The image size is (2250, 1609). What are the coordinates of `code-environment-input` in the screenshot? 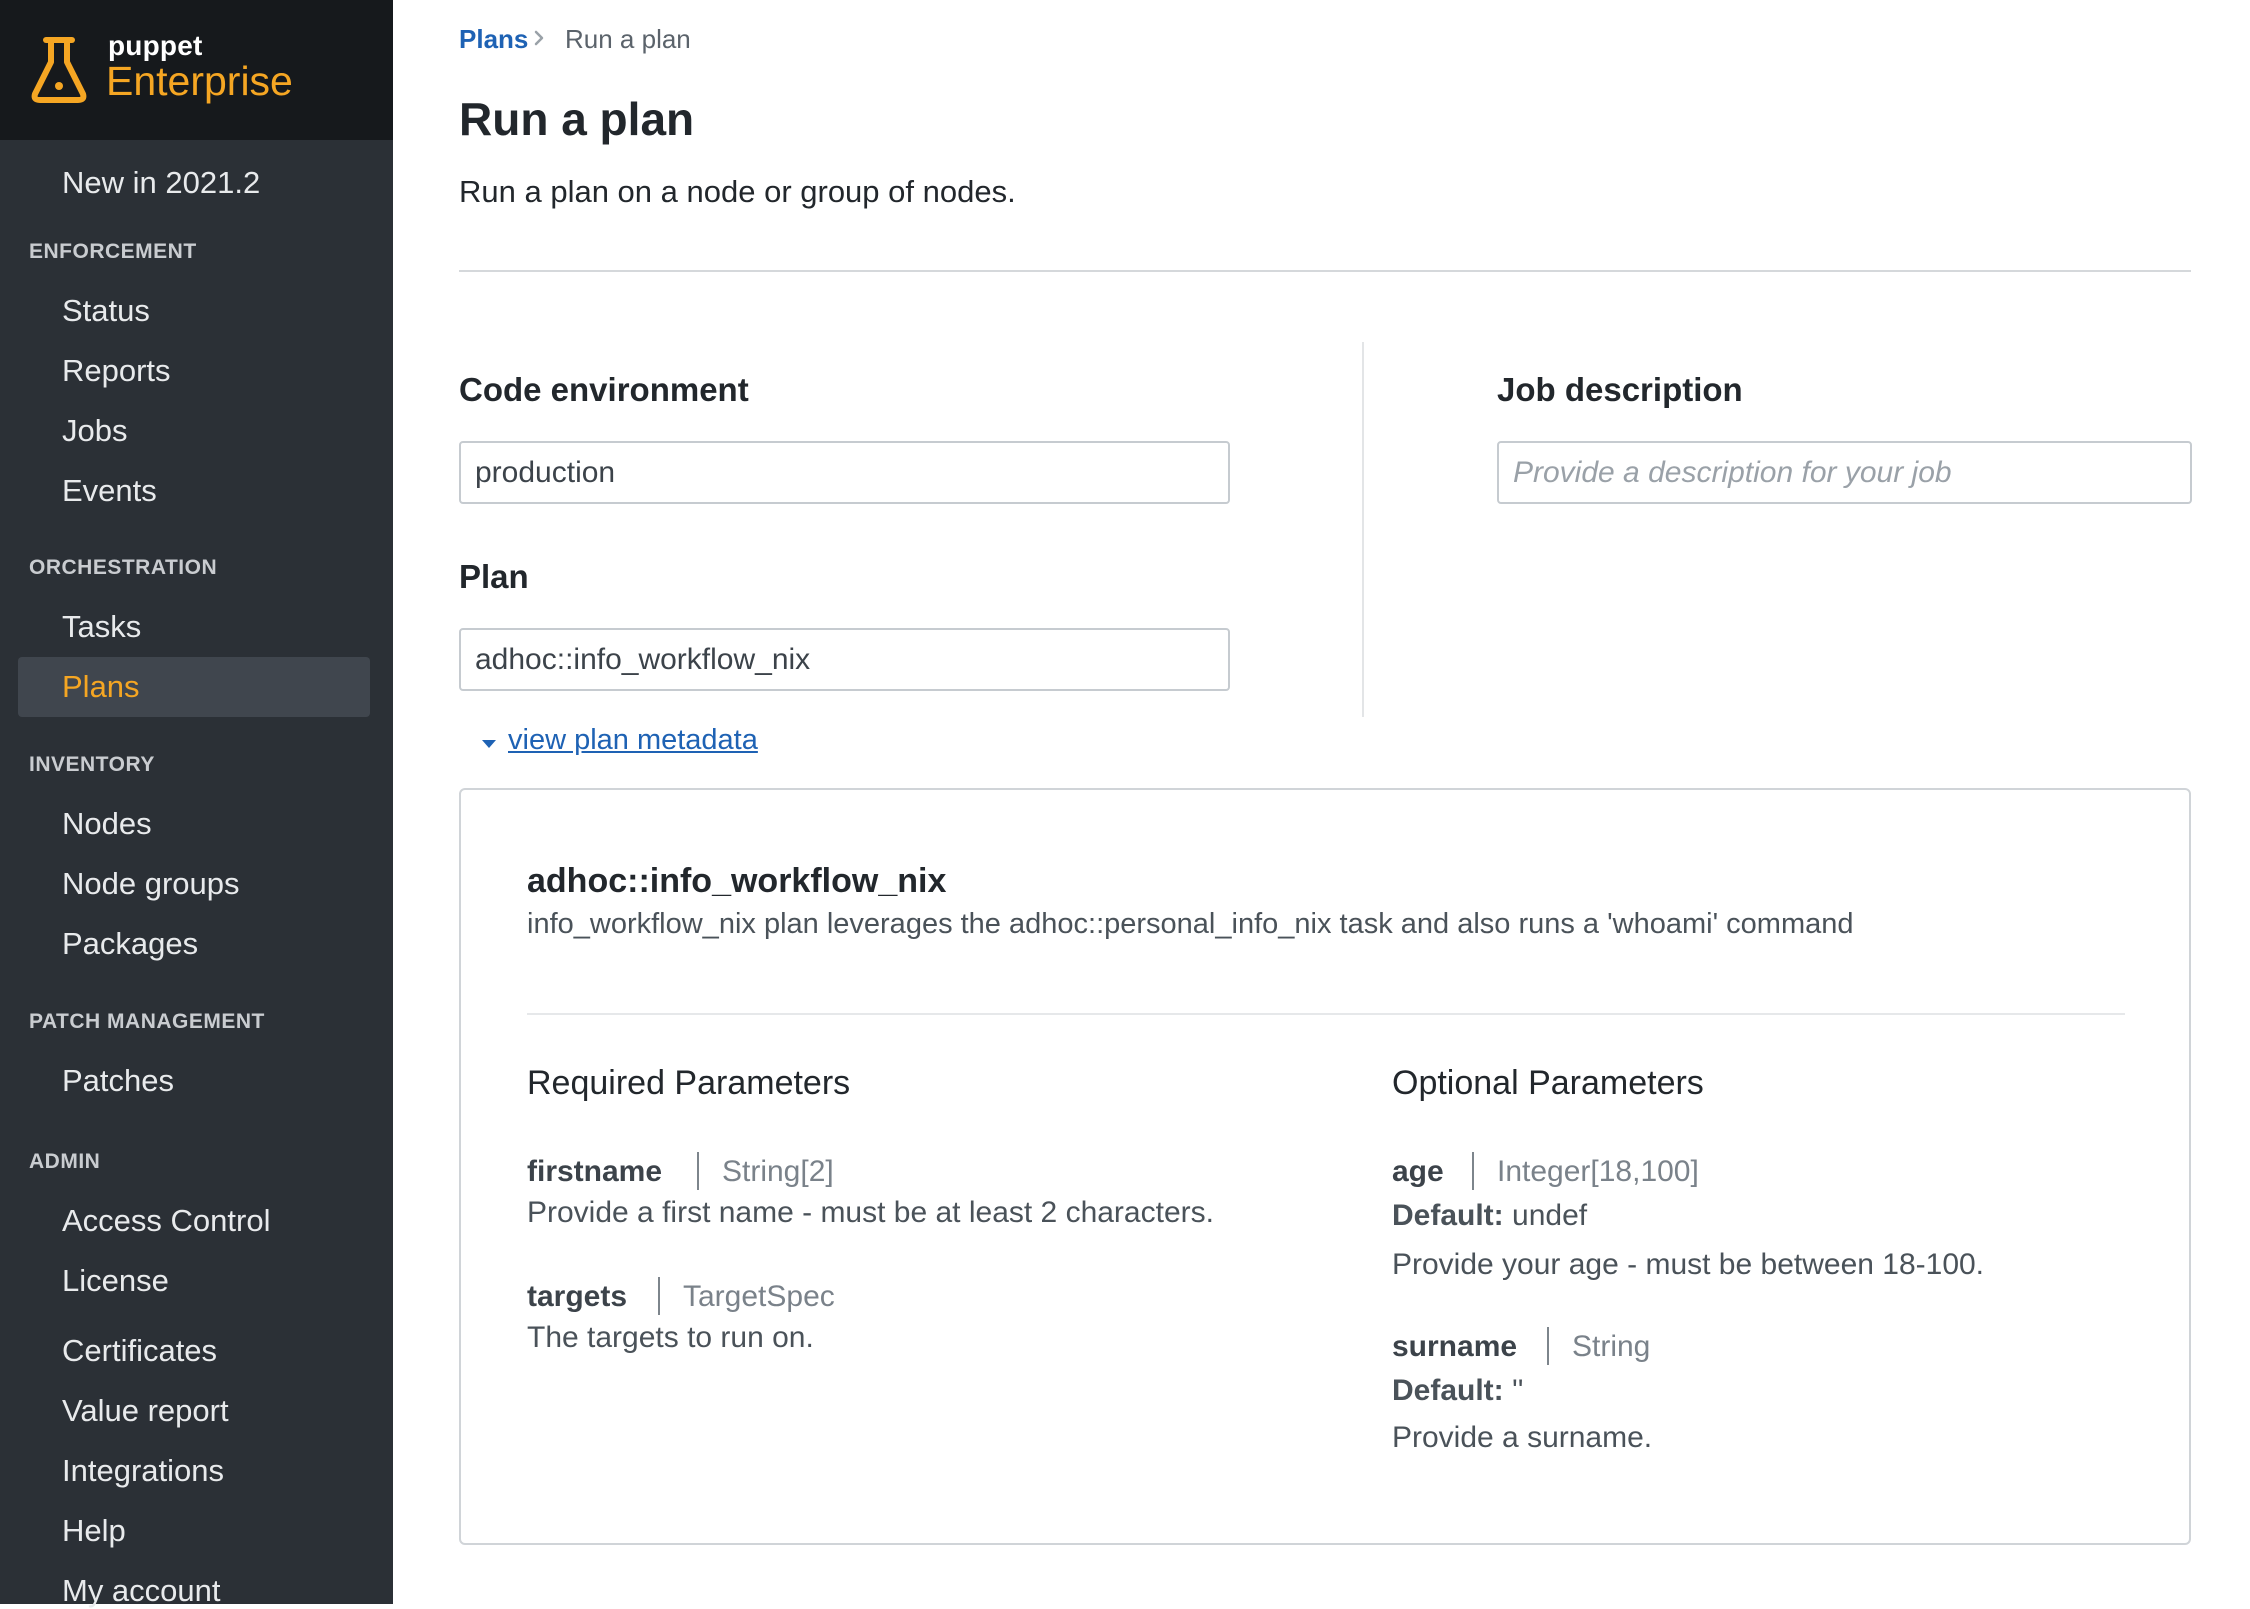 It's located at (844, 472).